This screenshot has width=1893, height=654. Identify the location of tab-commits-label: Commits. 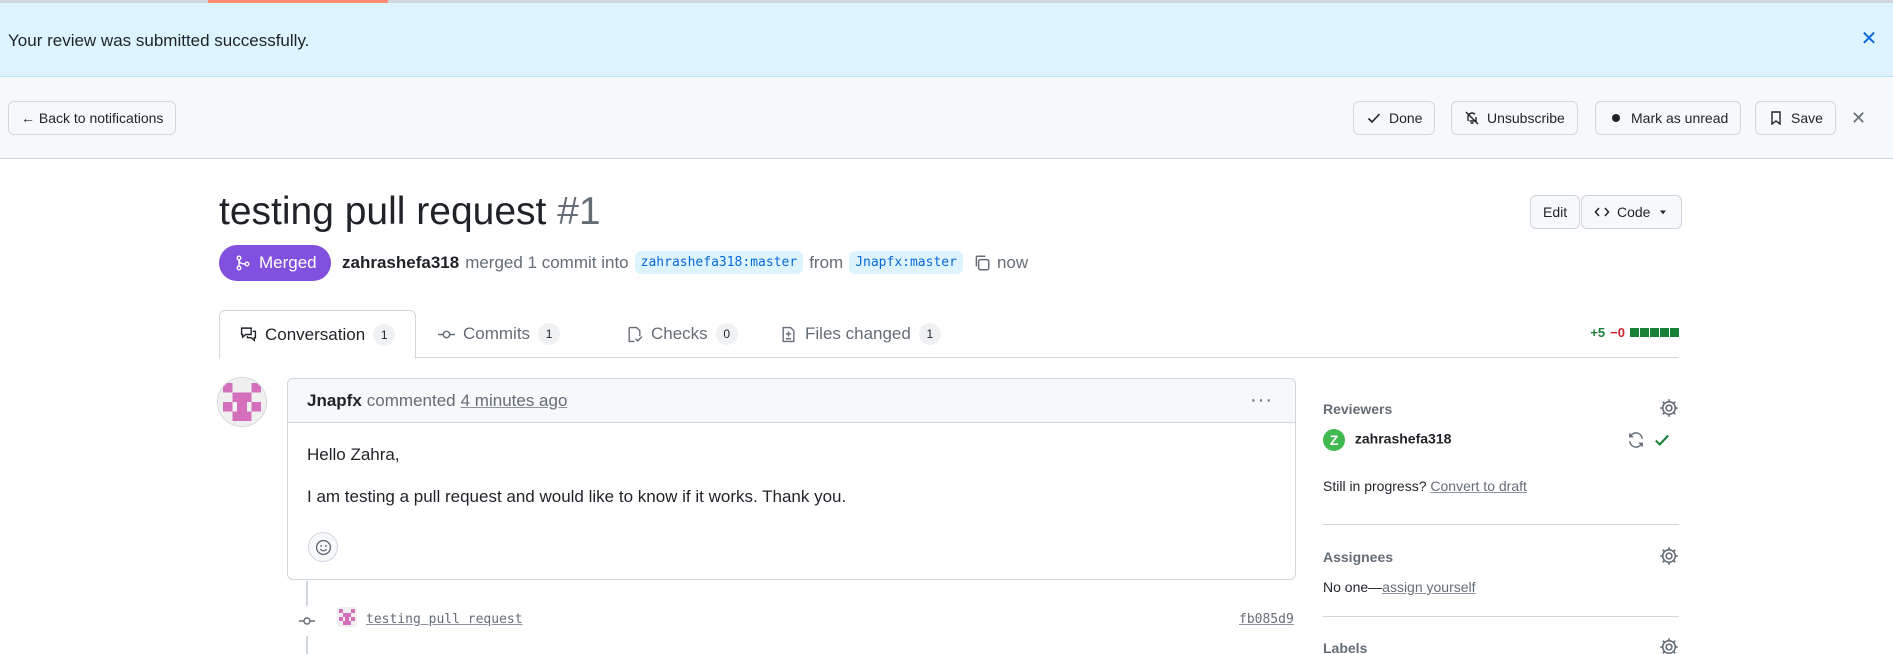
(497, 333).